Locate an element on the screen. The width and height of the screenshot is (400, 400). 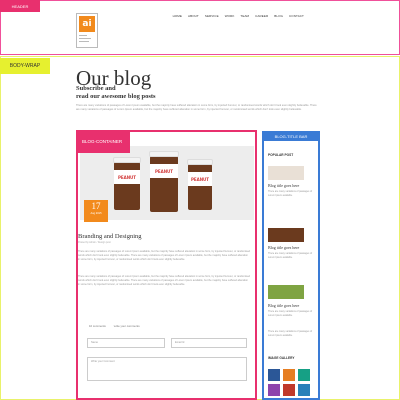
nav-item-service: SERVICE is located at coordinates (212, 16).